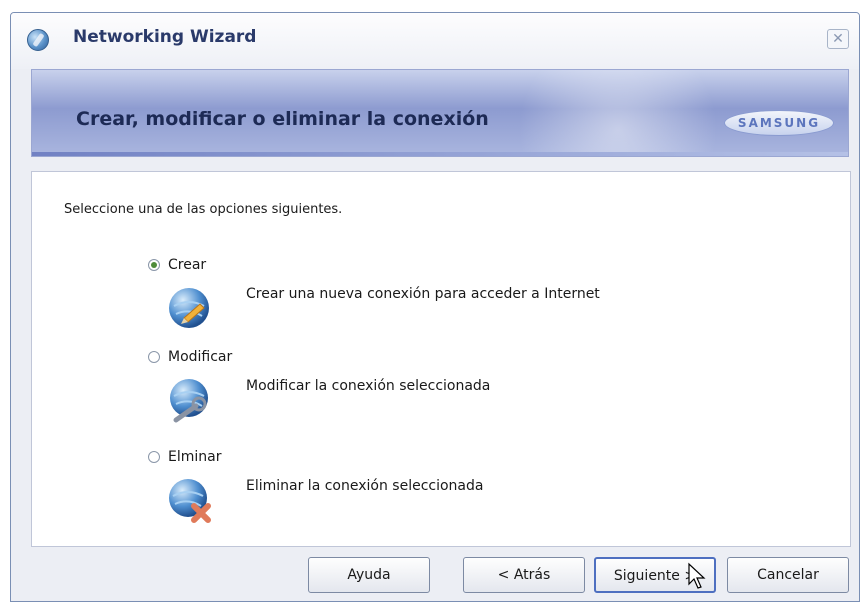 This screenshot has height=606, width=865. I want to click on option-delete-label: Elminar, so click(194, 457).